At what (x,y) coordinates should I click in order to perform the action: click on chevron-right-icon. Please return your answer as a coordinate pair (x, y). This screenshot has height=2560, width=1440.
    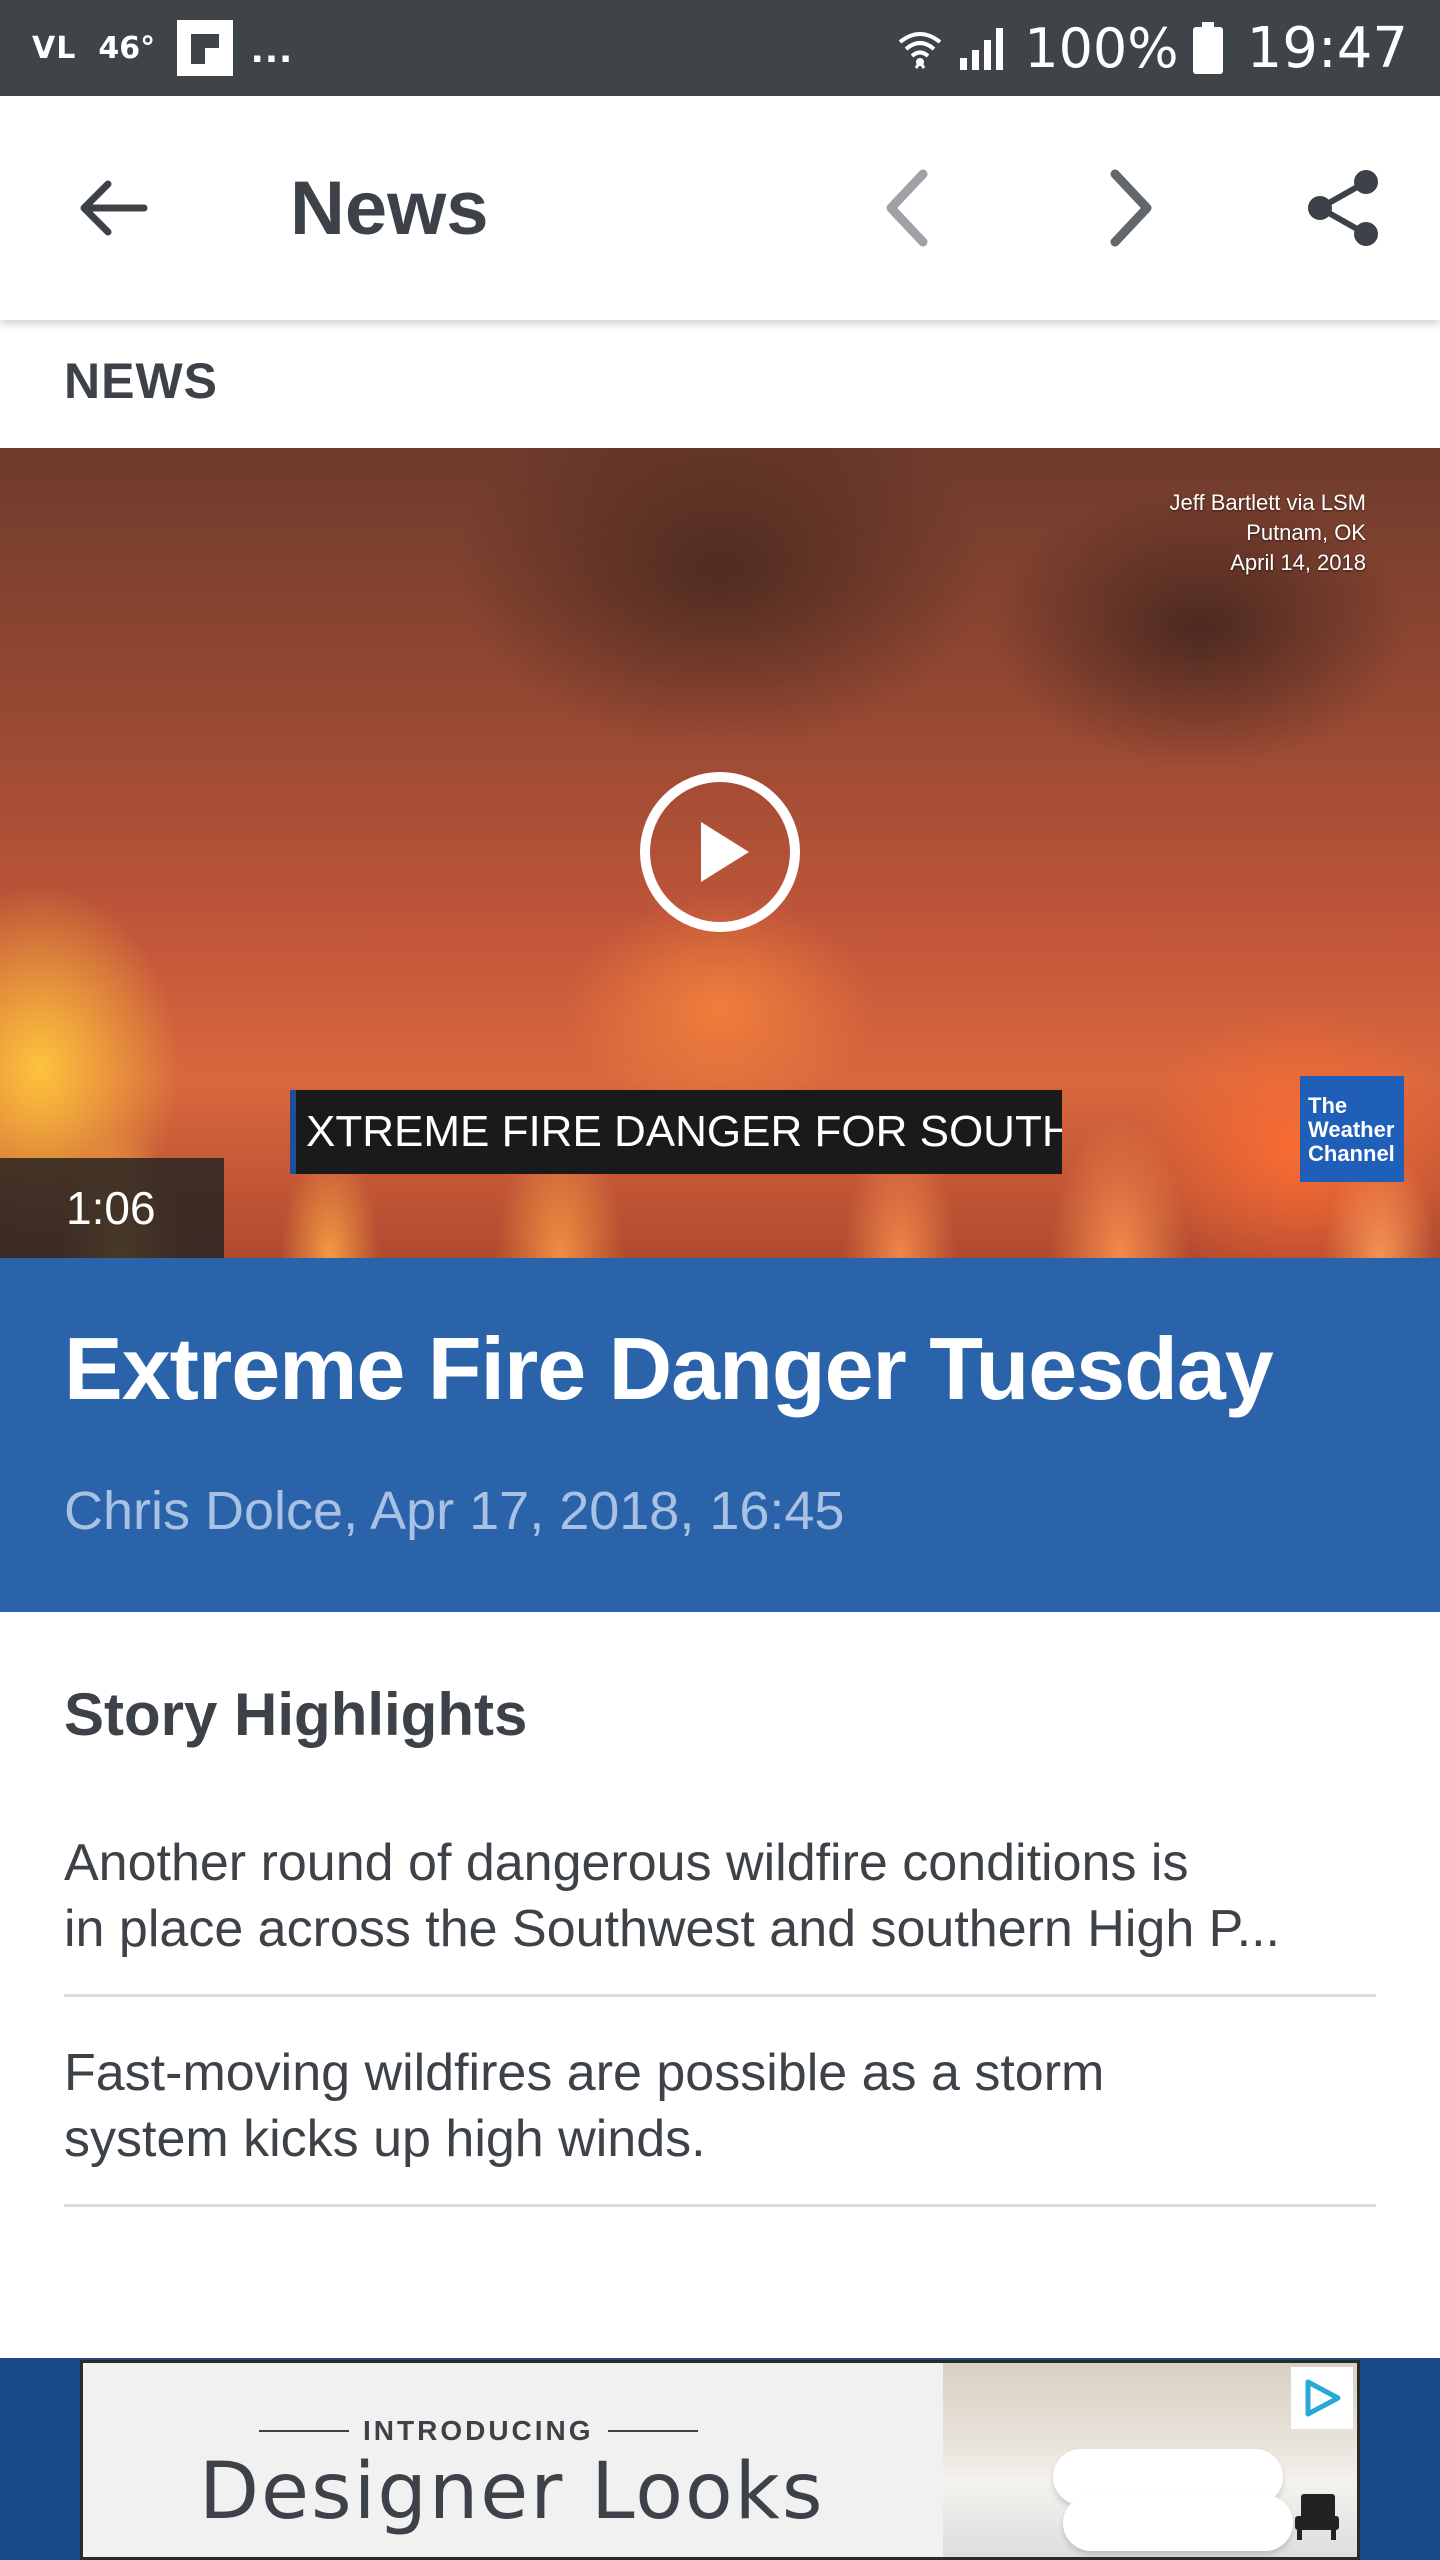
    Looking at the image, I should click on (1131, 208).